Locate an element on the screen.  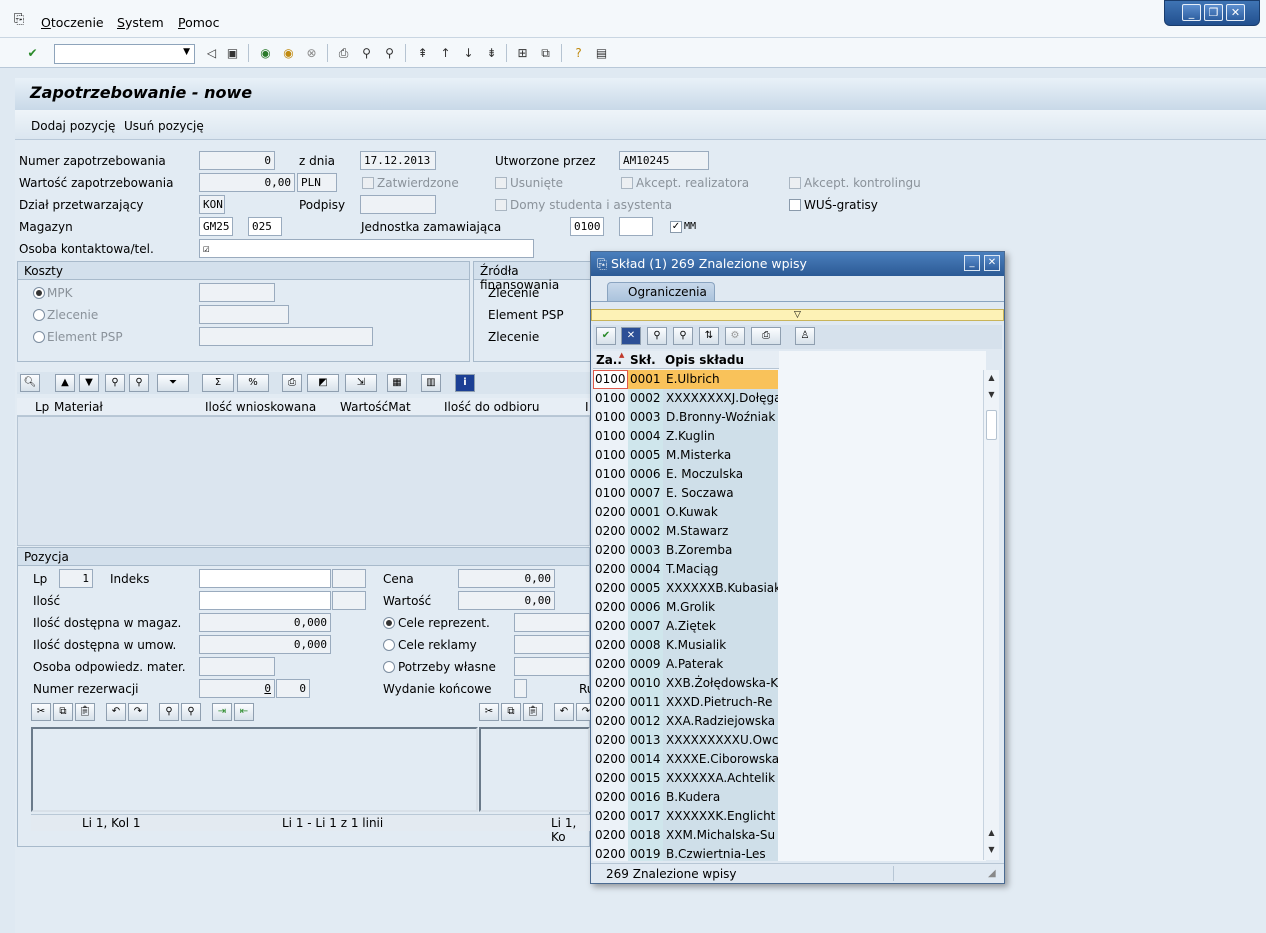
contact-field: ☑ is located at coordinates (366, 248).